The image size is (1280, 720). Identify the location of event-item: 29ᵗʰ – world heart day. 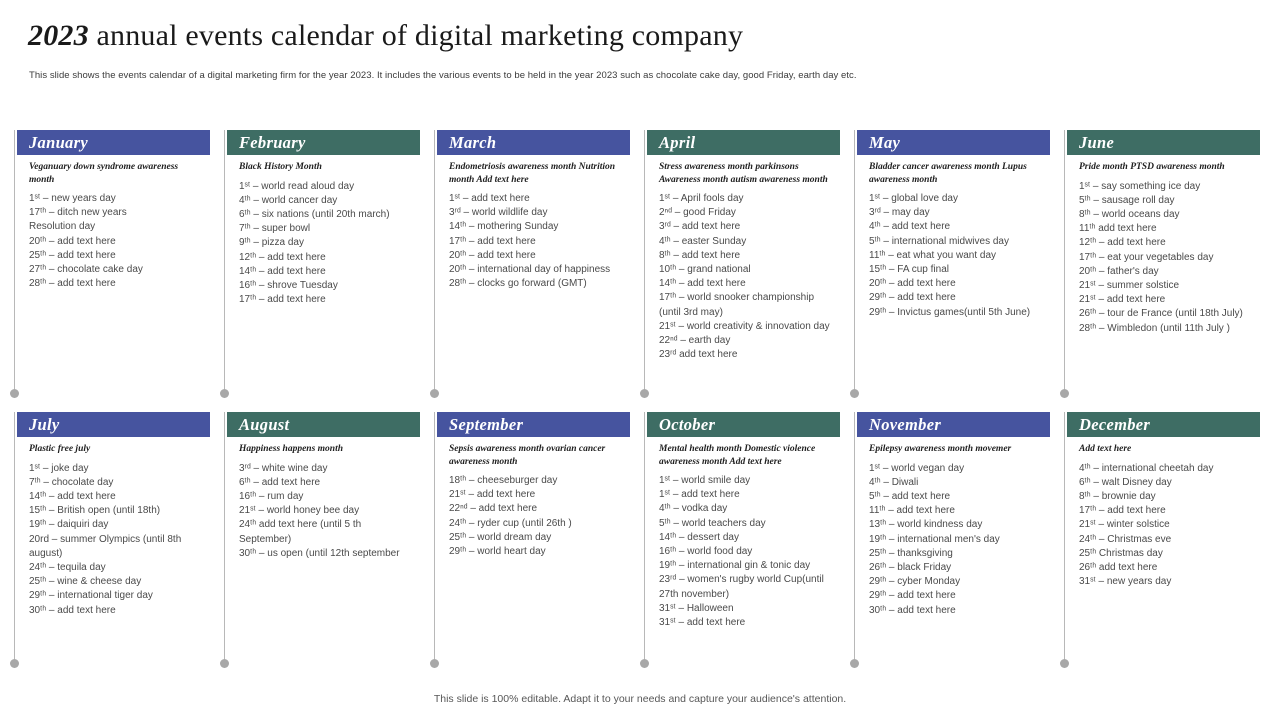
(497, 552).